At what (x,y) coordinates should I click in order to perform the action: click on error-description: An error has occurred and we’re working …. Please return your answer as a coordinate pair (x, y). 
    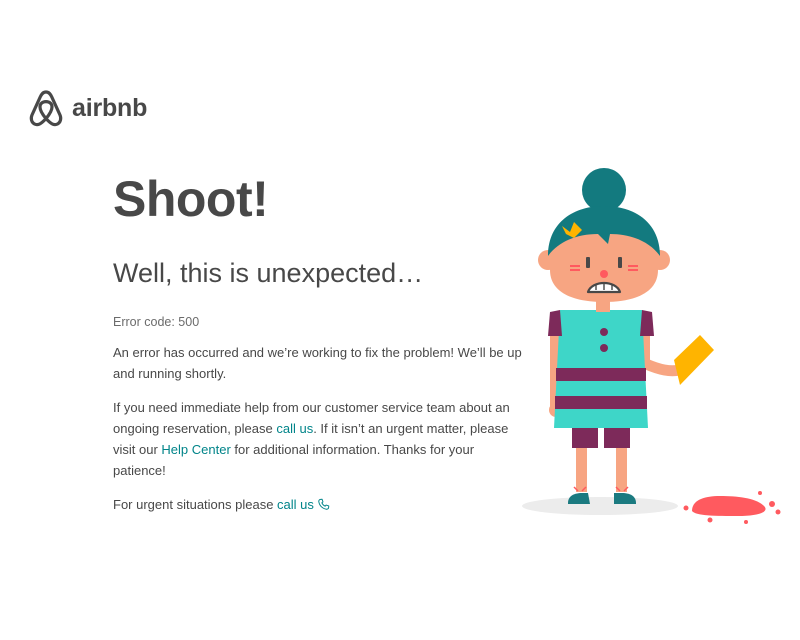
    Looking at the image, I should click on (317, 363).